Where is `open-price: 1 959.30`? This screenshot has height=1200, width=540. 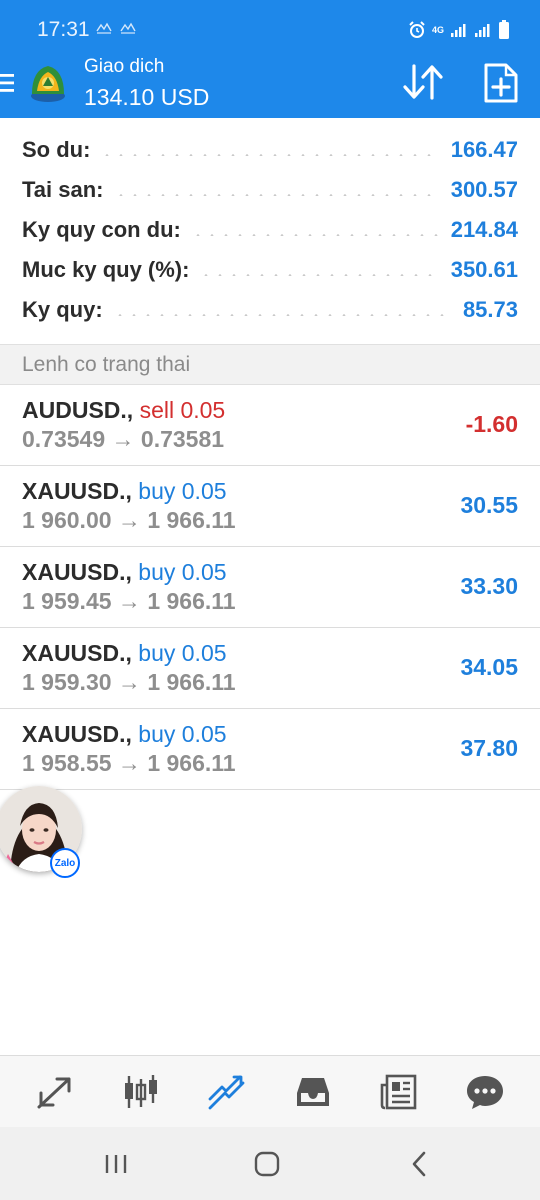 open-price: 1 959.30 is located at coordinates (67, 682).